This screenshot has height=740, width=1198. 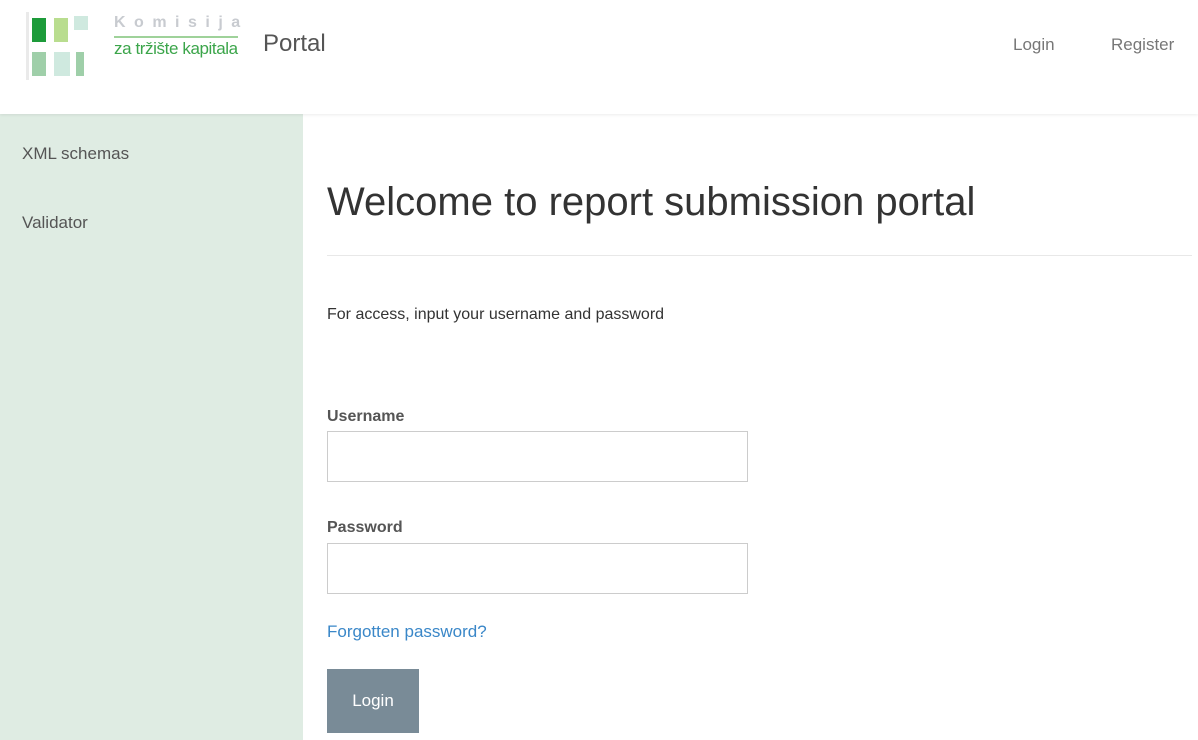 What do you see at coordinates (75, 154) in the screenshot?
I see `sidebar-item-xml-schemas: XML schemas` at bounding box center [75, 154].